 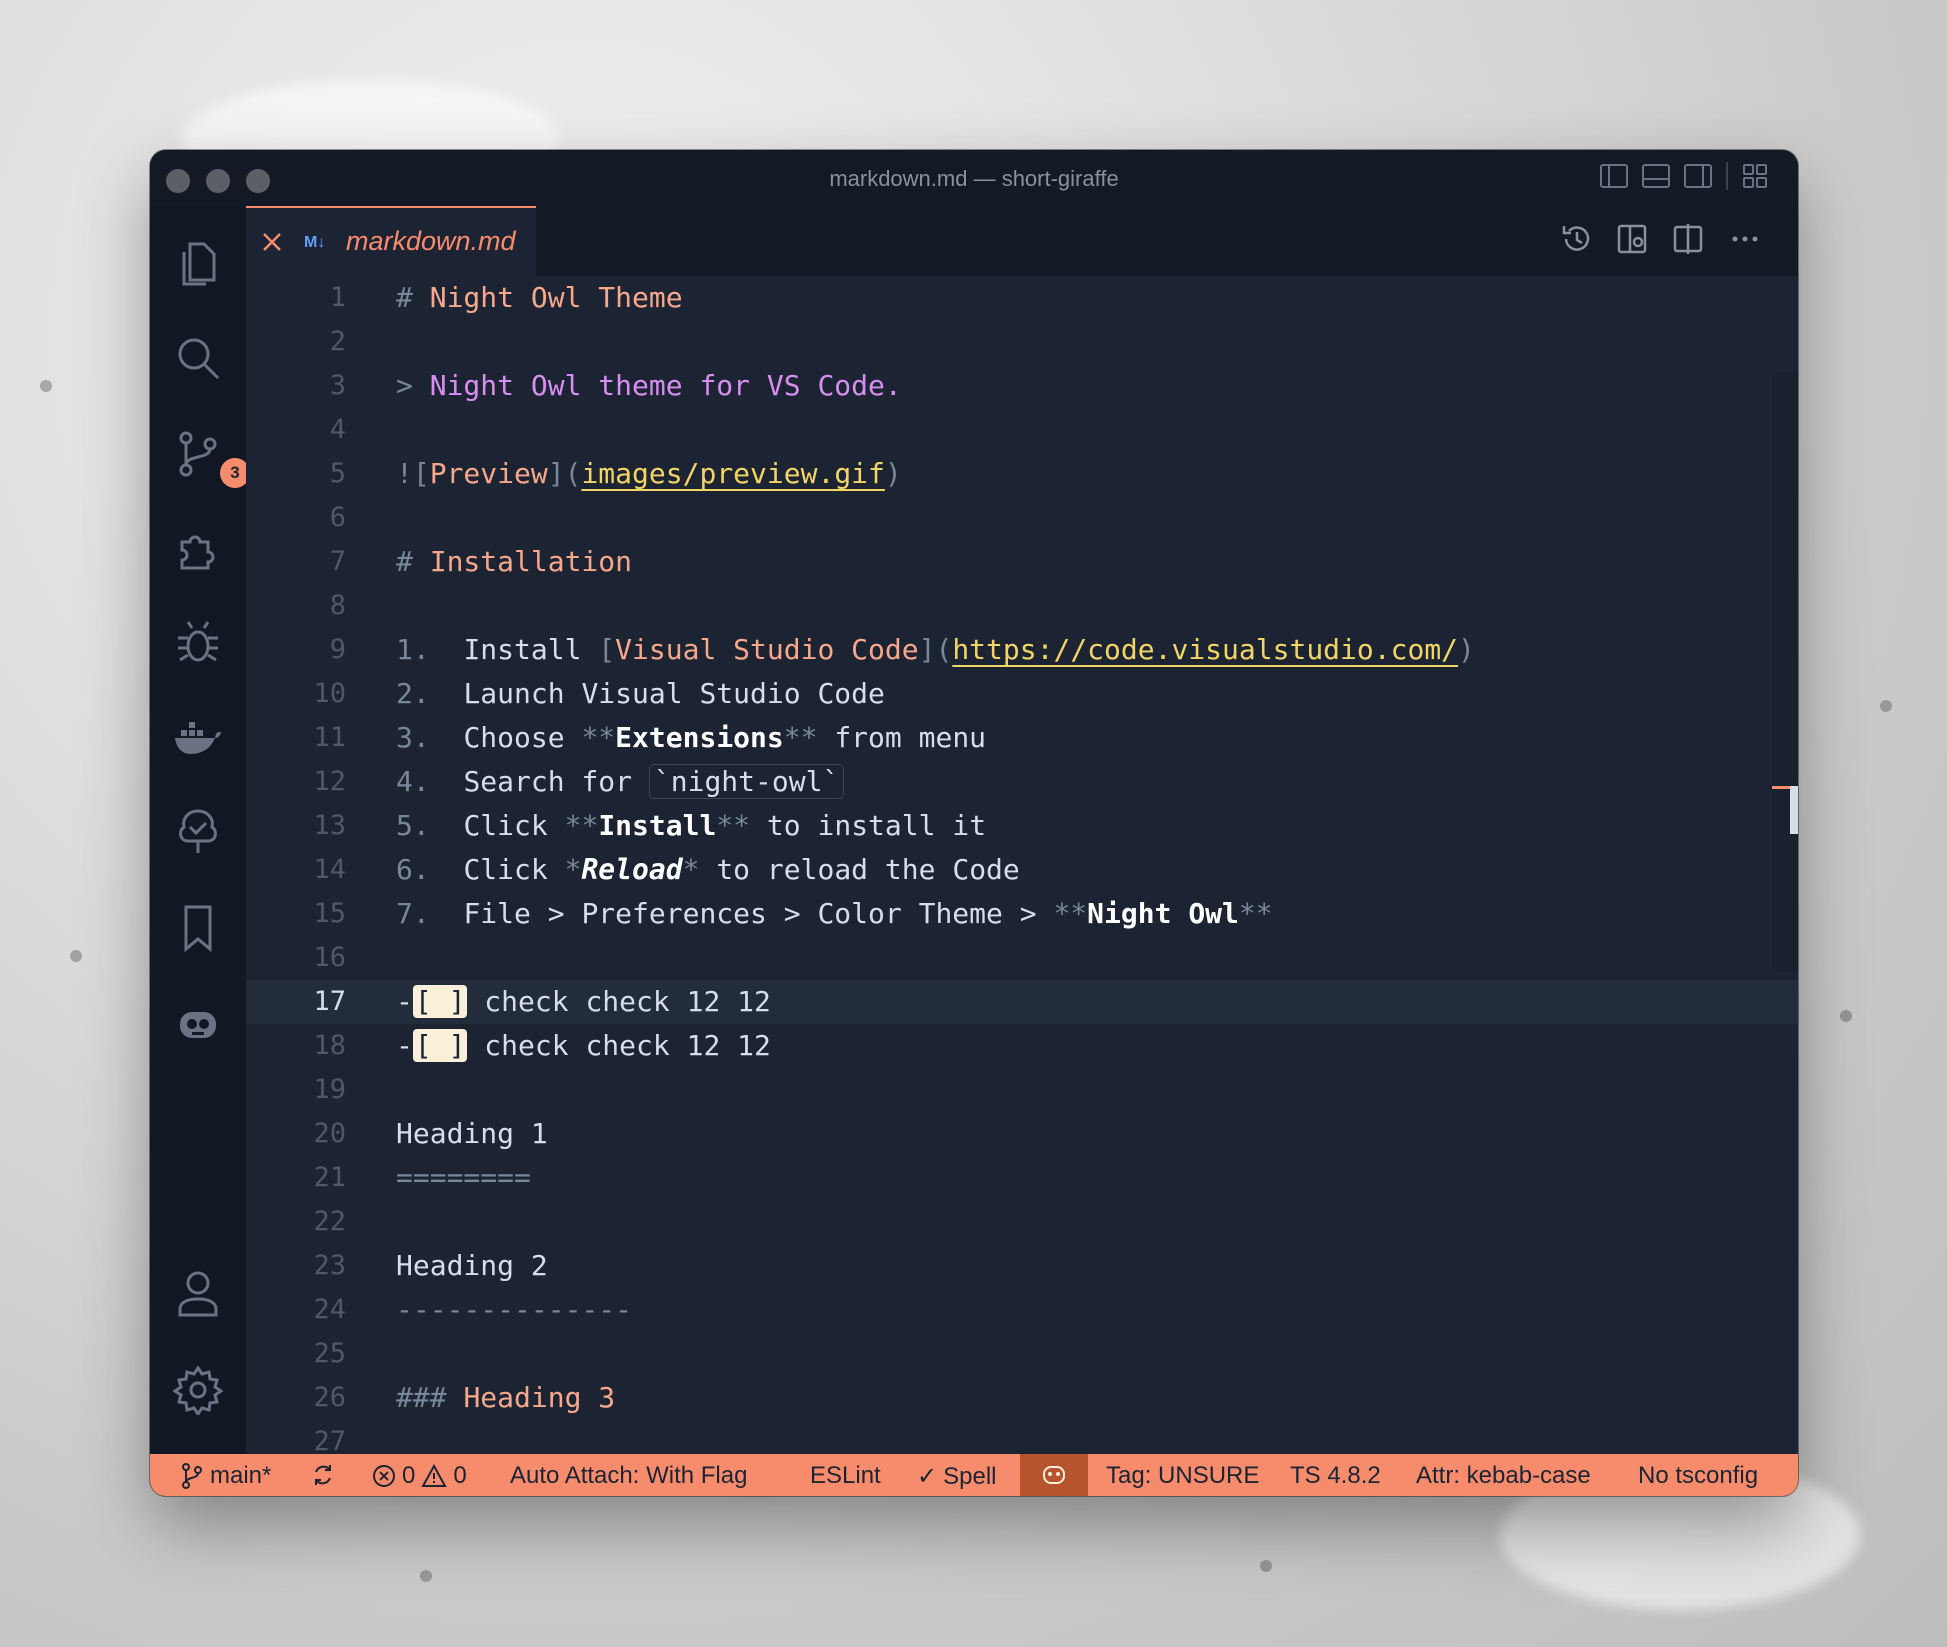 What do you see at coordinates (732, 473) in the screenshot?
I see `image-url-link: images/preview.gif` at bounding box center [732, 473].